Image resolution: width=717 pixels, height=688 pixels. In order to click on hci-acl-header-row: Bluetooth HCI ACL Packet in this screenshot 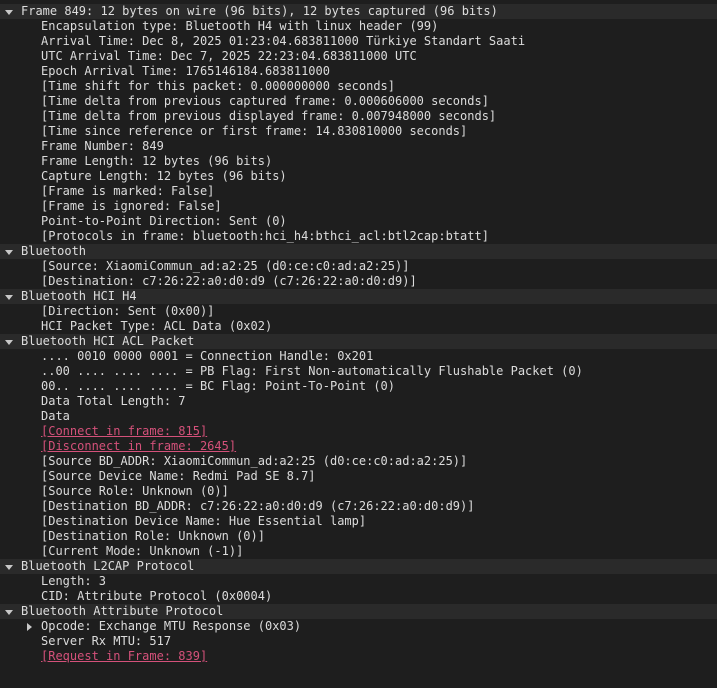, I will do `click(358, 341)`.